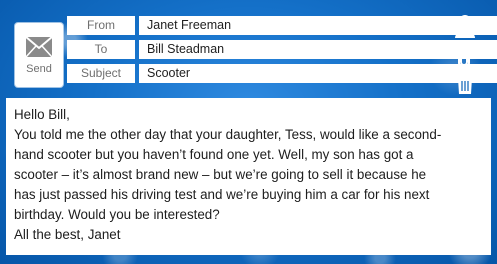 This screenshot has height=264, width=497. Describe the element at coordinates (465, 28) in the screenshot. I see `person-icon` at that location.